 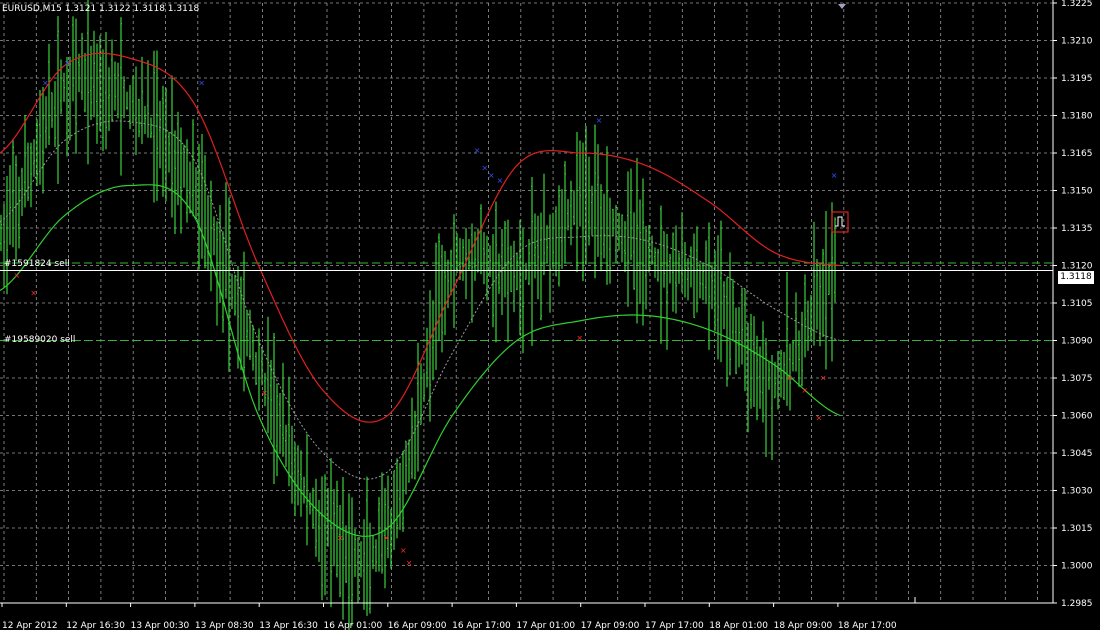 I want to click on time-tick-label: 13 Apr 16:30, so click(x=288, y=625).